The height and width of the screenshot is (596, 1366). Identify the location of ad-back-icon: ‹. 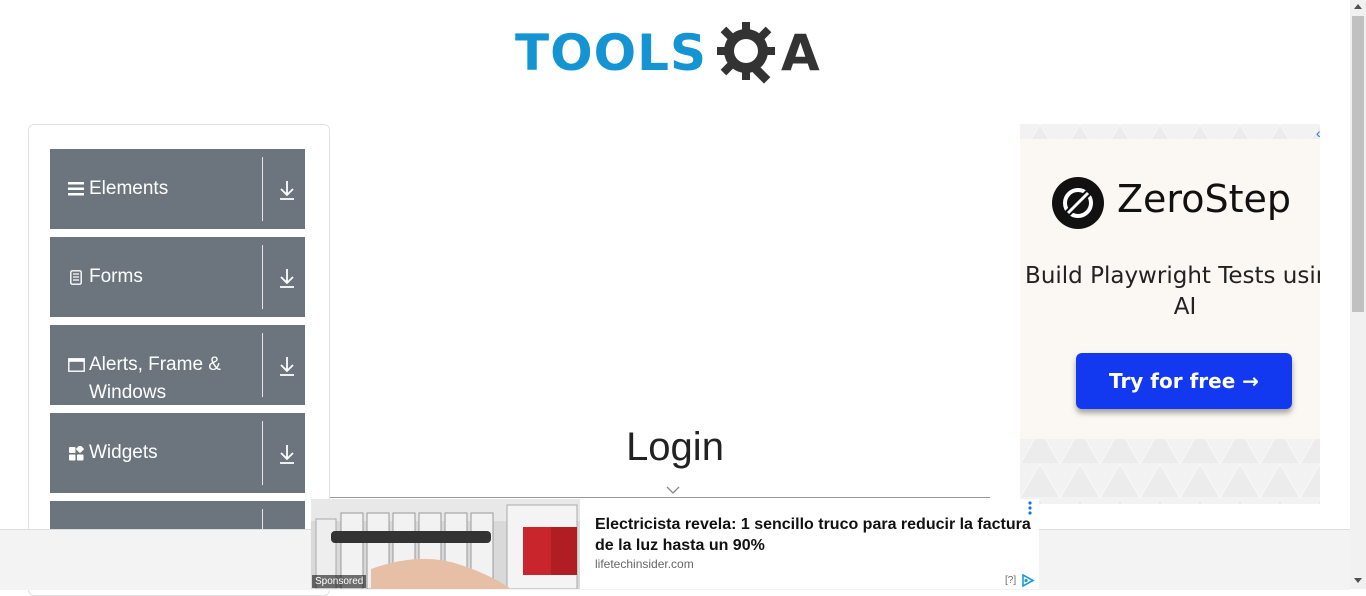
(1318, 133).